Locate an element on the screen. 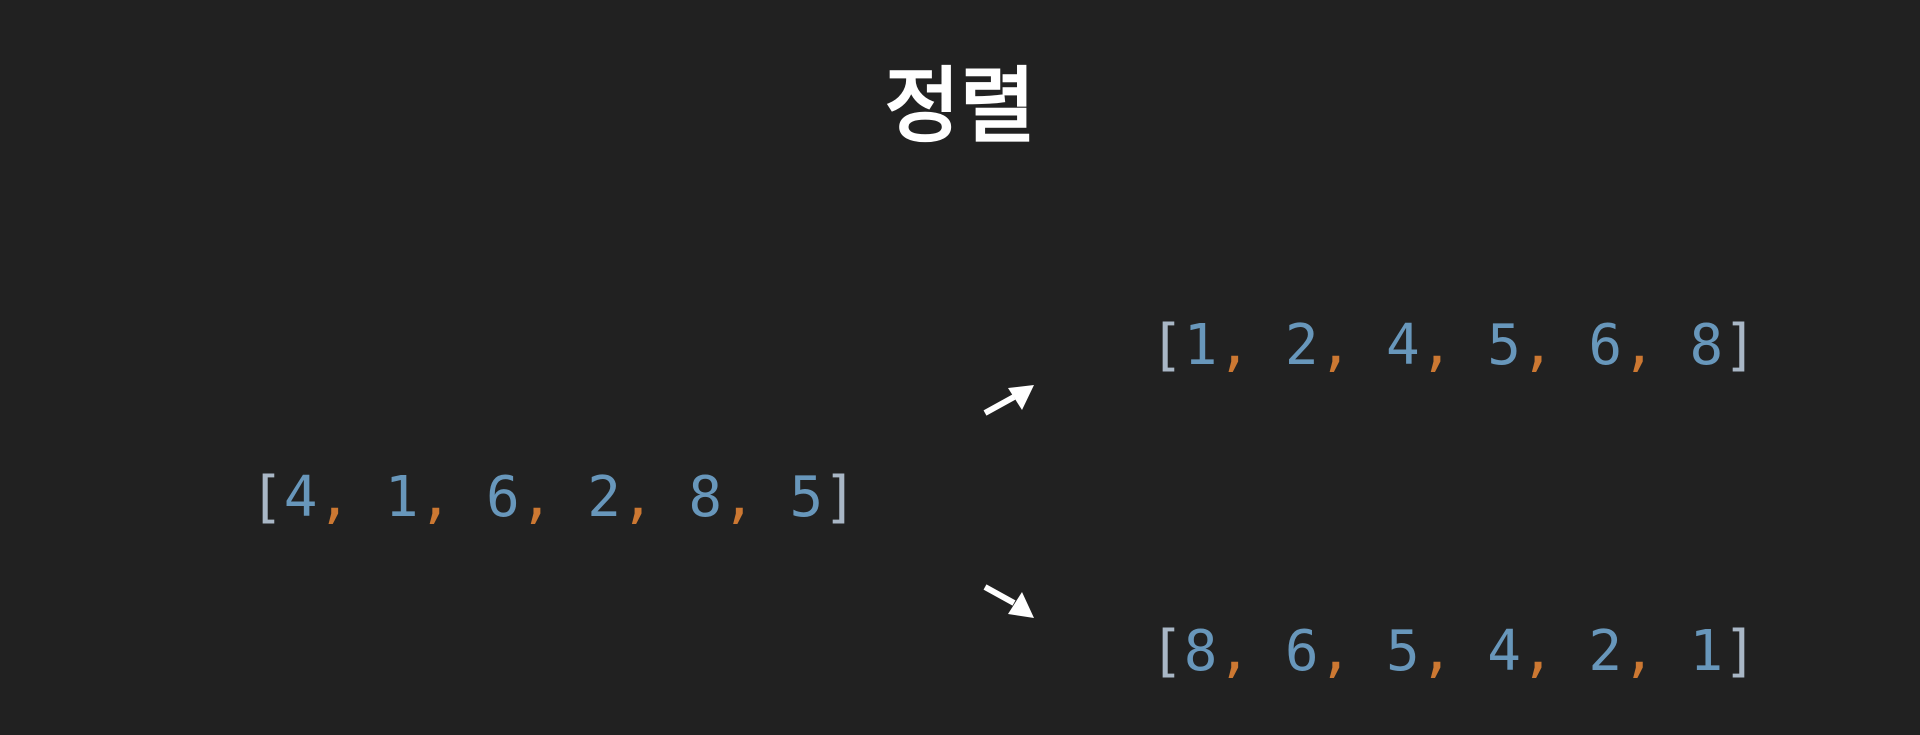 The width and height of the screenshot is (1920, 735). input-array: [4, 1, 6, 2, 8, 5] is located at coordinates (553, 498).